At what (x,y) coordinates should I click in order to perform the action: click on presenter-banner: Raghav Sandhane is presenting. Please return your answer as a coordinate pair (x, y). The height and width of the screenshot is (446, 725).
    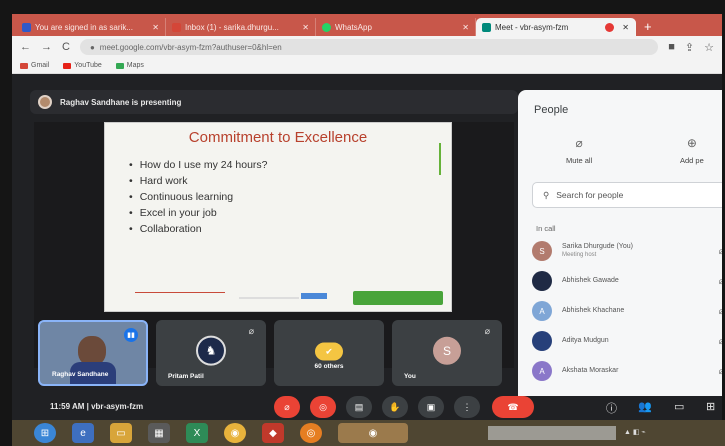
    Looking at the image, I should click on (274, 102).